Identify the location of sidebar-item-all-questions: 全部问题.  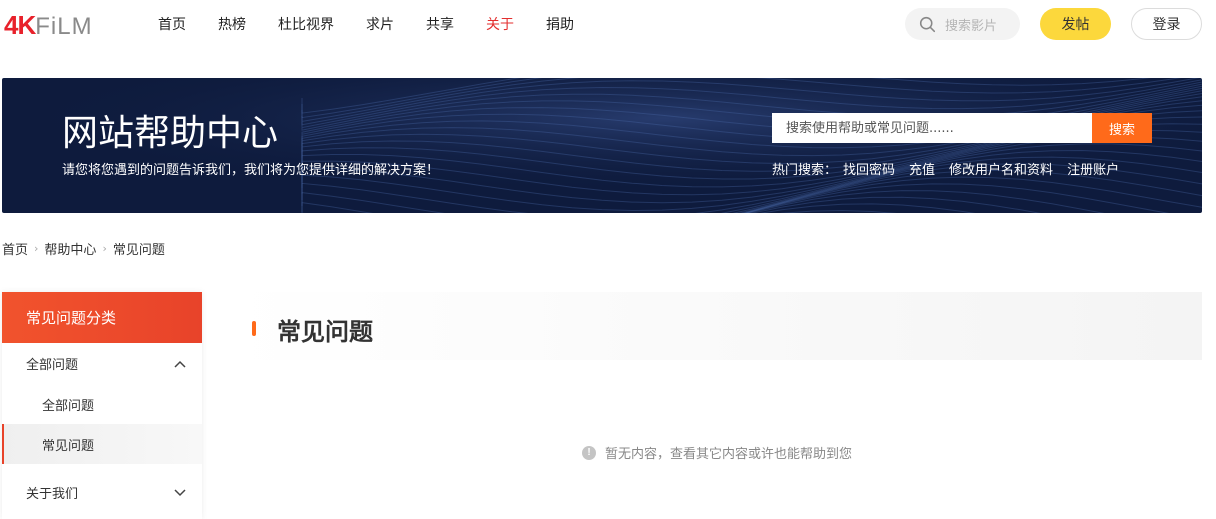
(102, 404).